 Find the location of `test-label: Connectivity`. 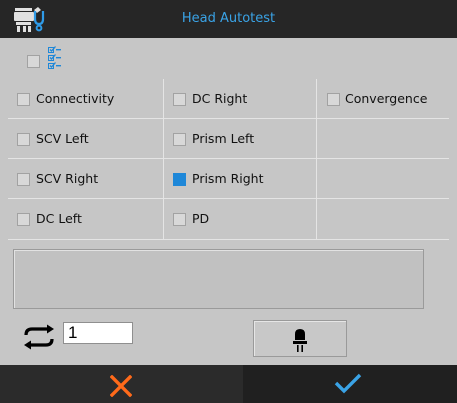

test-label: Connectivity is located at coordinates (75, 98).